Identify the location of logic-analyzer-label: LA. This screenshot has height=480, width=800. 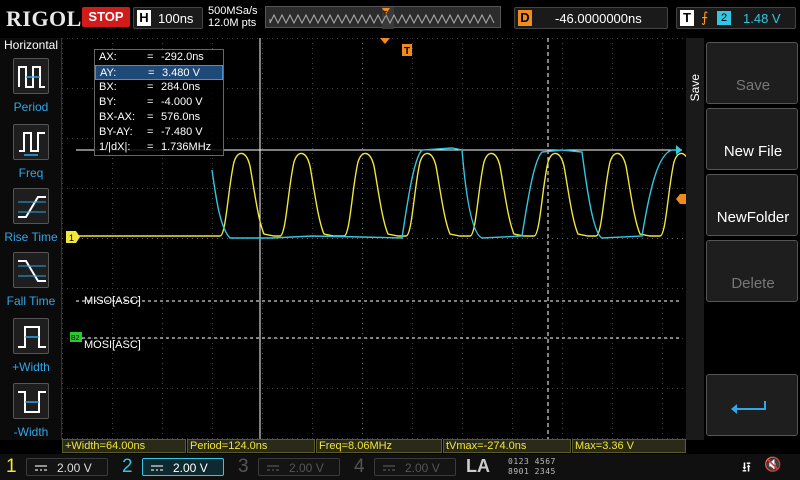
(478, 466).